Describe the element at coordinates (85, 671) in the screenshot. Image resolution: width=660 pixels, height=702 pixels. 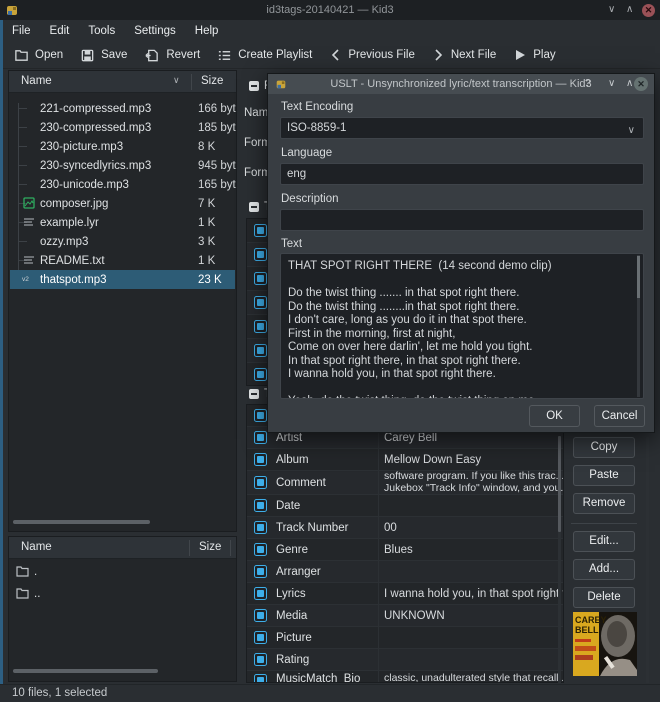
I see `dir-list-hscrollbar` at that location.